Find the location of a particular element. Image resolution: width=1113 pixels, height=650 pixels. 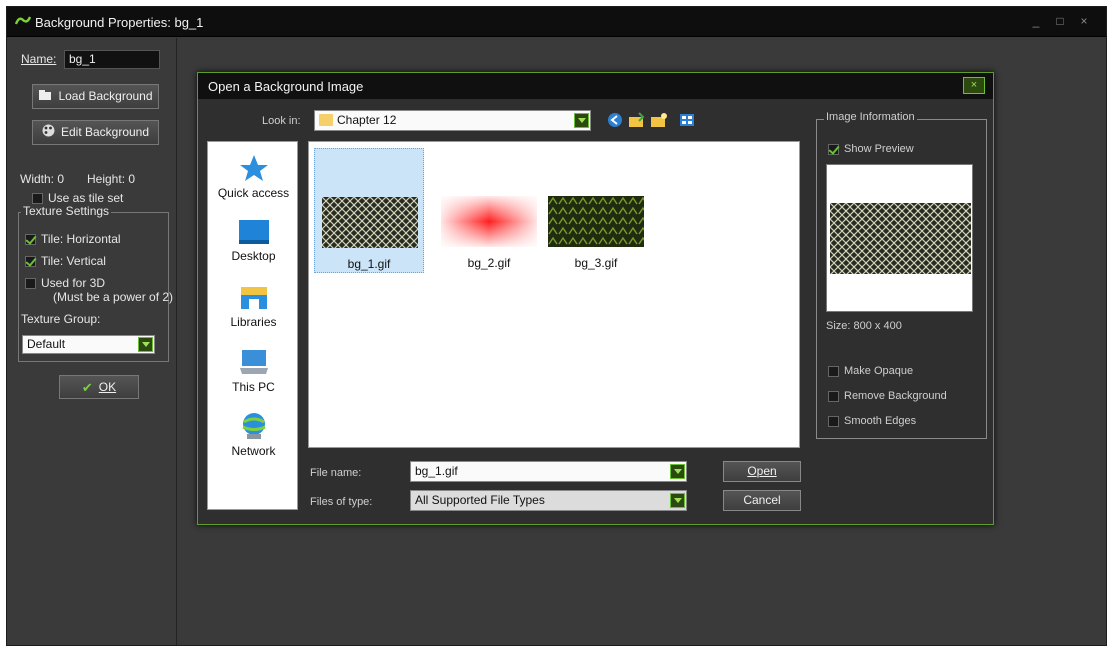

use-as-tile-set-label: Use as tile set is located at coordinates (86, 198).